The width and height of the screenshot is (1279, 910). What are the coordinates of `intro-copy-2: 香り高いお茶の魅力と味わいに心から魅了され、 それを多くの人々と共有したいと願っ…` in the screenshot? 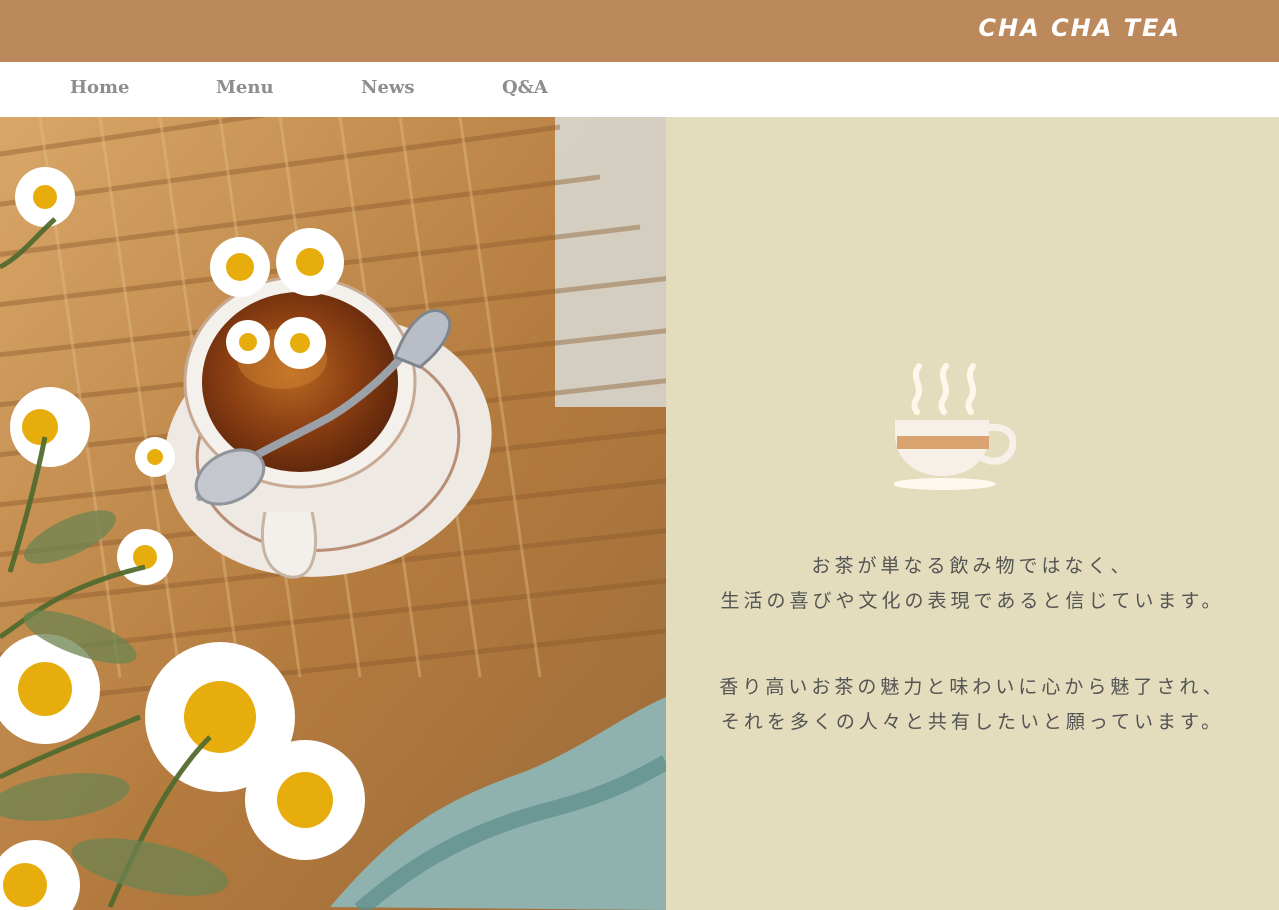 It's located at (972, 705).